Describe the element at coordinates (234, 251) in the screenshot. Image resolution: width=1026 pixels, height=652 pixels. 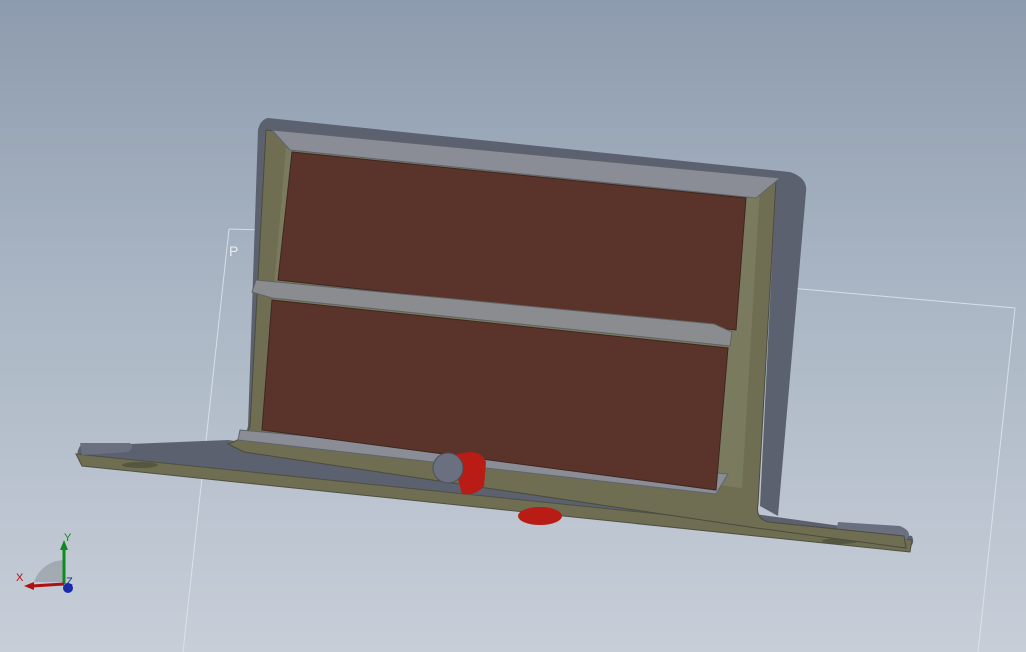
I see `plane-label: P` at that location.